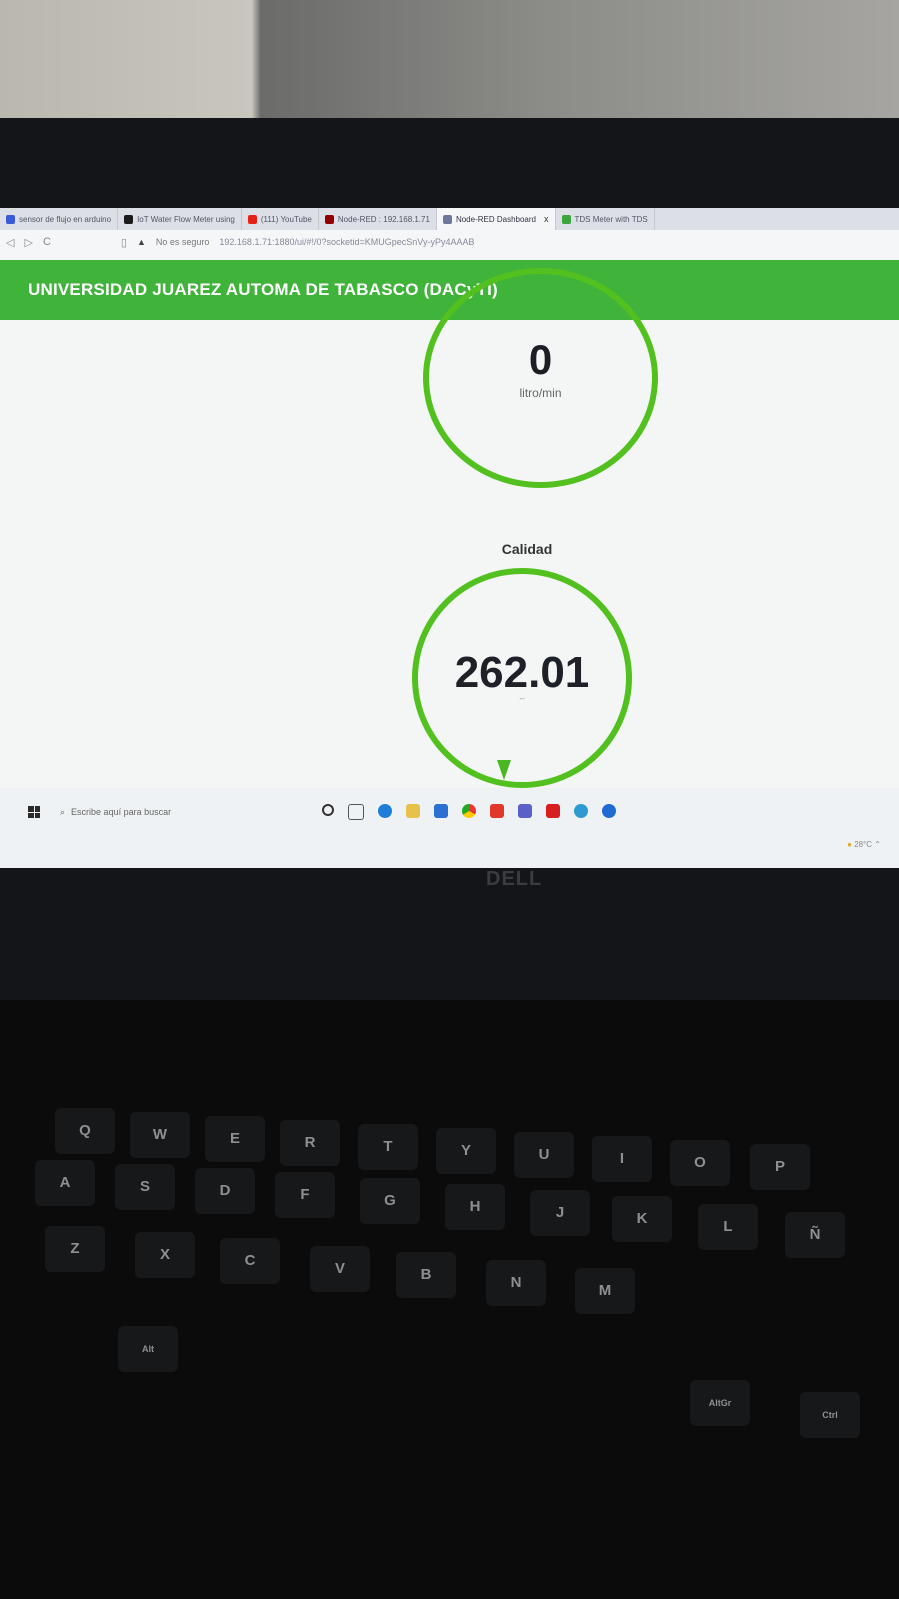 The image size is (899, 1599). I want to click on quality-gauge-value: 262.01, so click(522, 672).